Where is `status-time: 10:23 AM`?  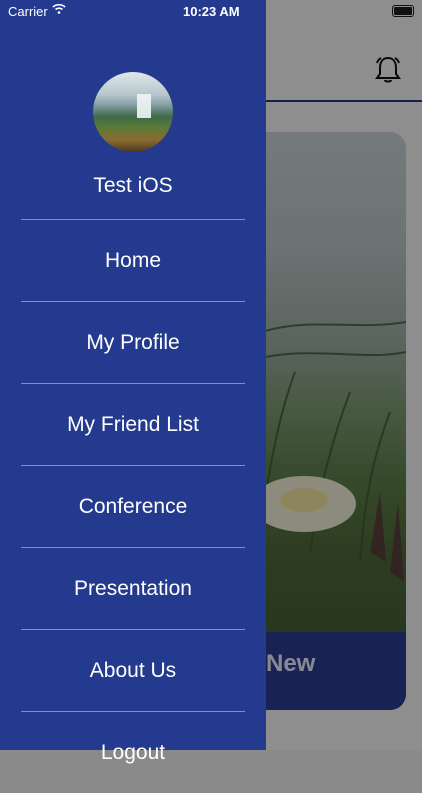 status-time: 10:23 AM is located at coordinates (211, 11).